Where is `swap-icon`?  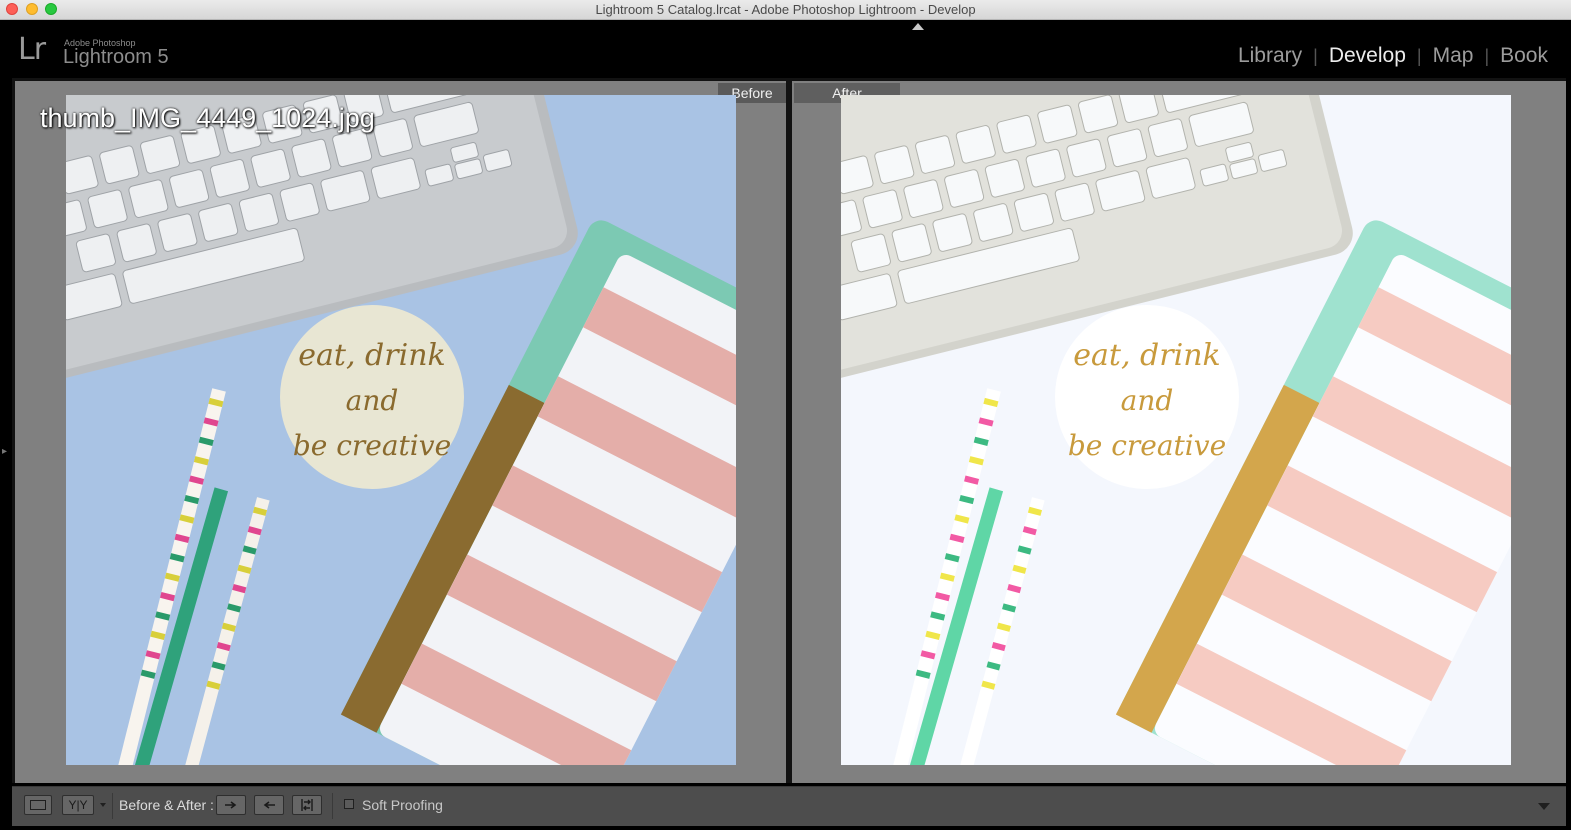
swap-icon is located at coordinates (307, 805).